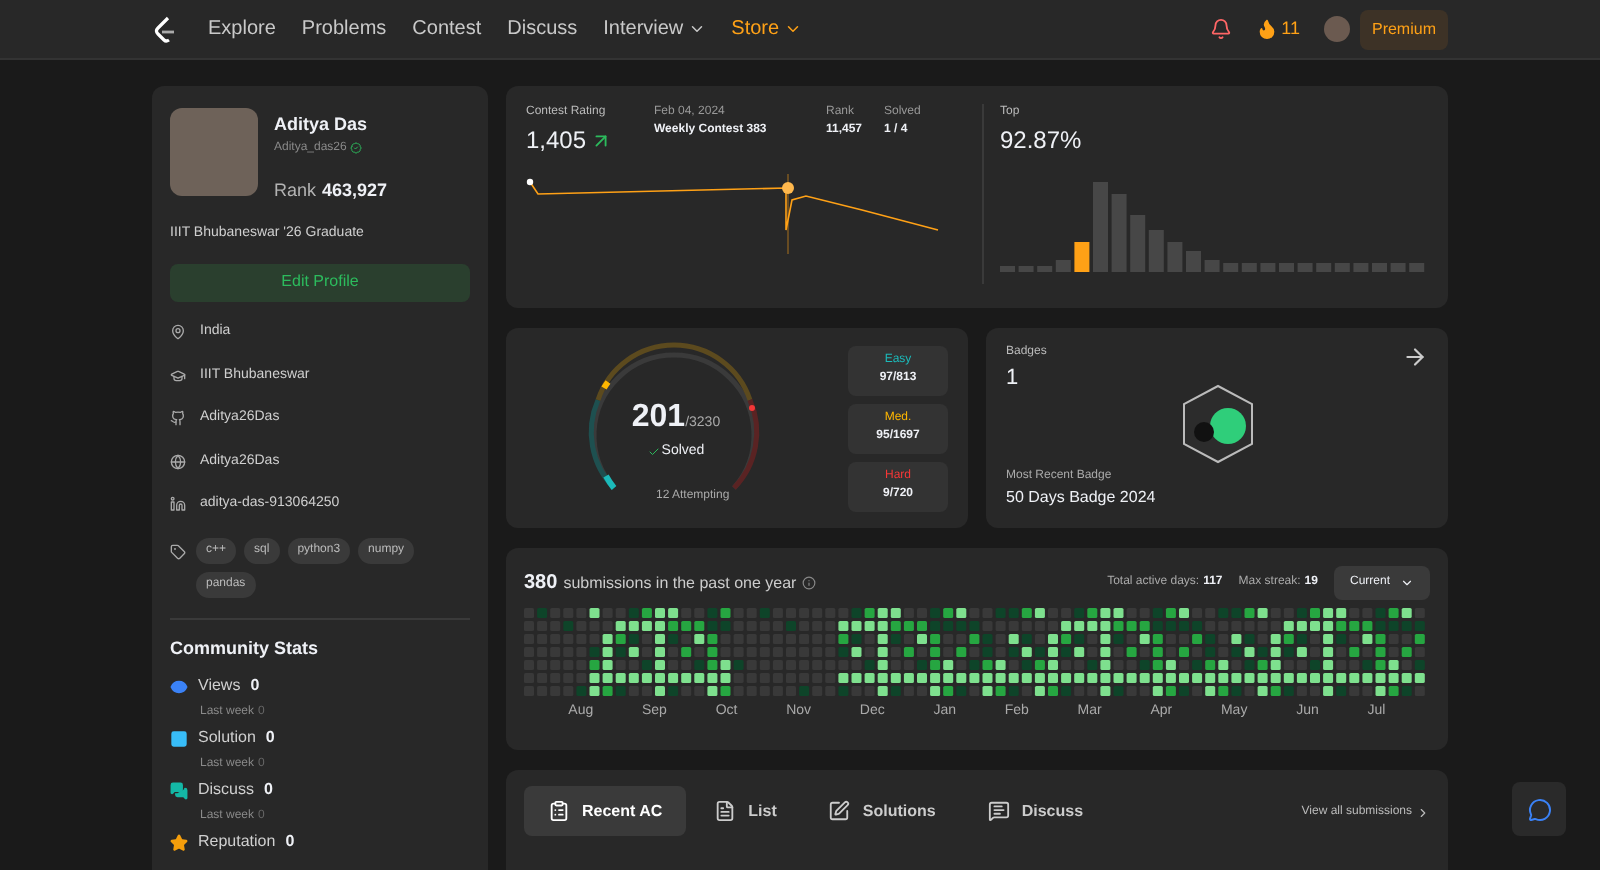  Describe the element at coordinates (178, 504) in the screenshot. I see `linkedin-icon` at that location.